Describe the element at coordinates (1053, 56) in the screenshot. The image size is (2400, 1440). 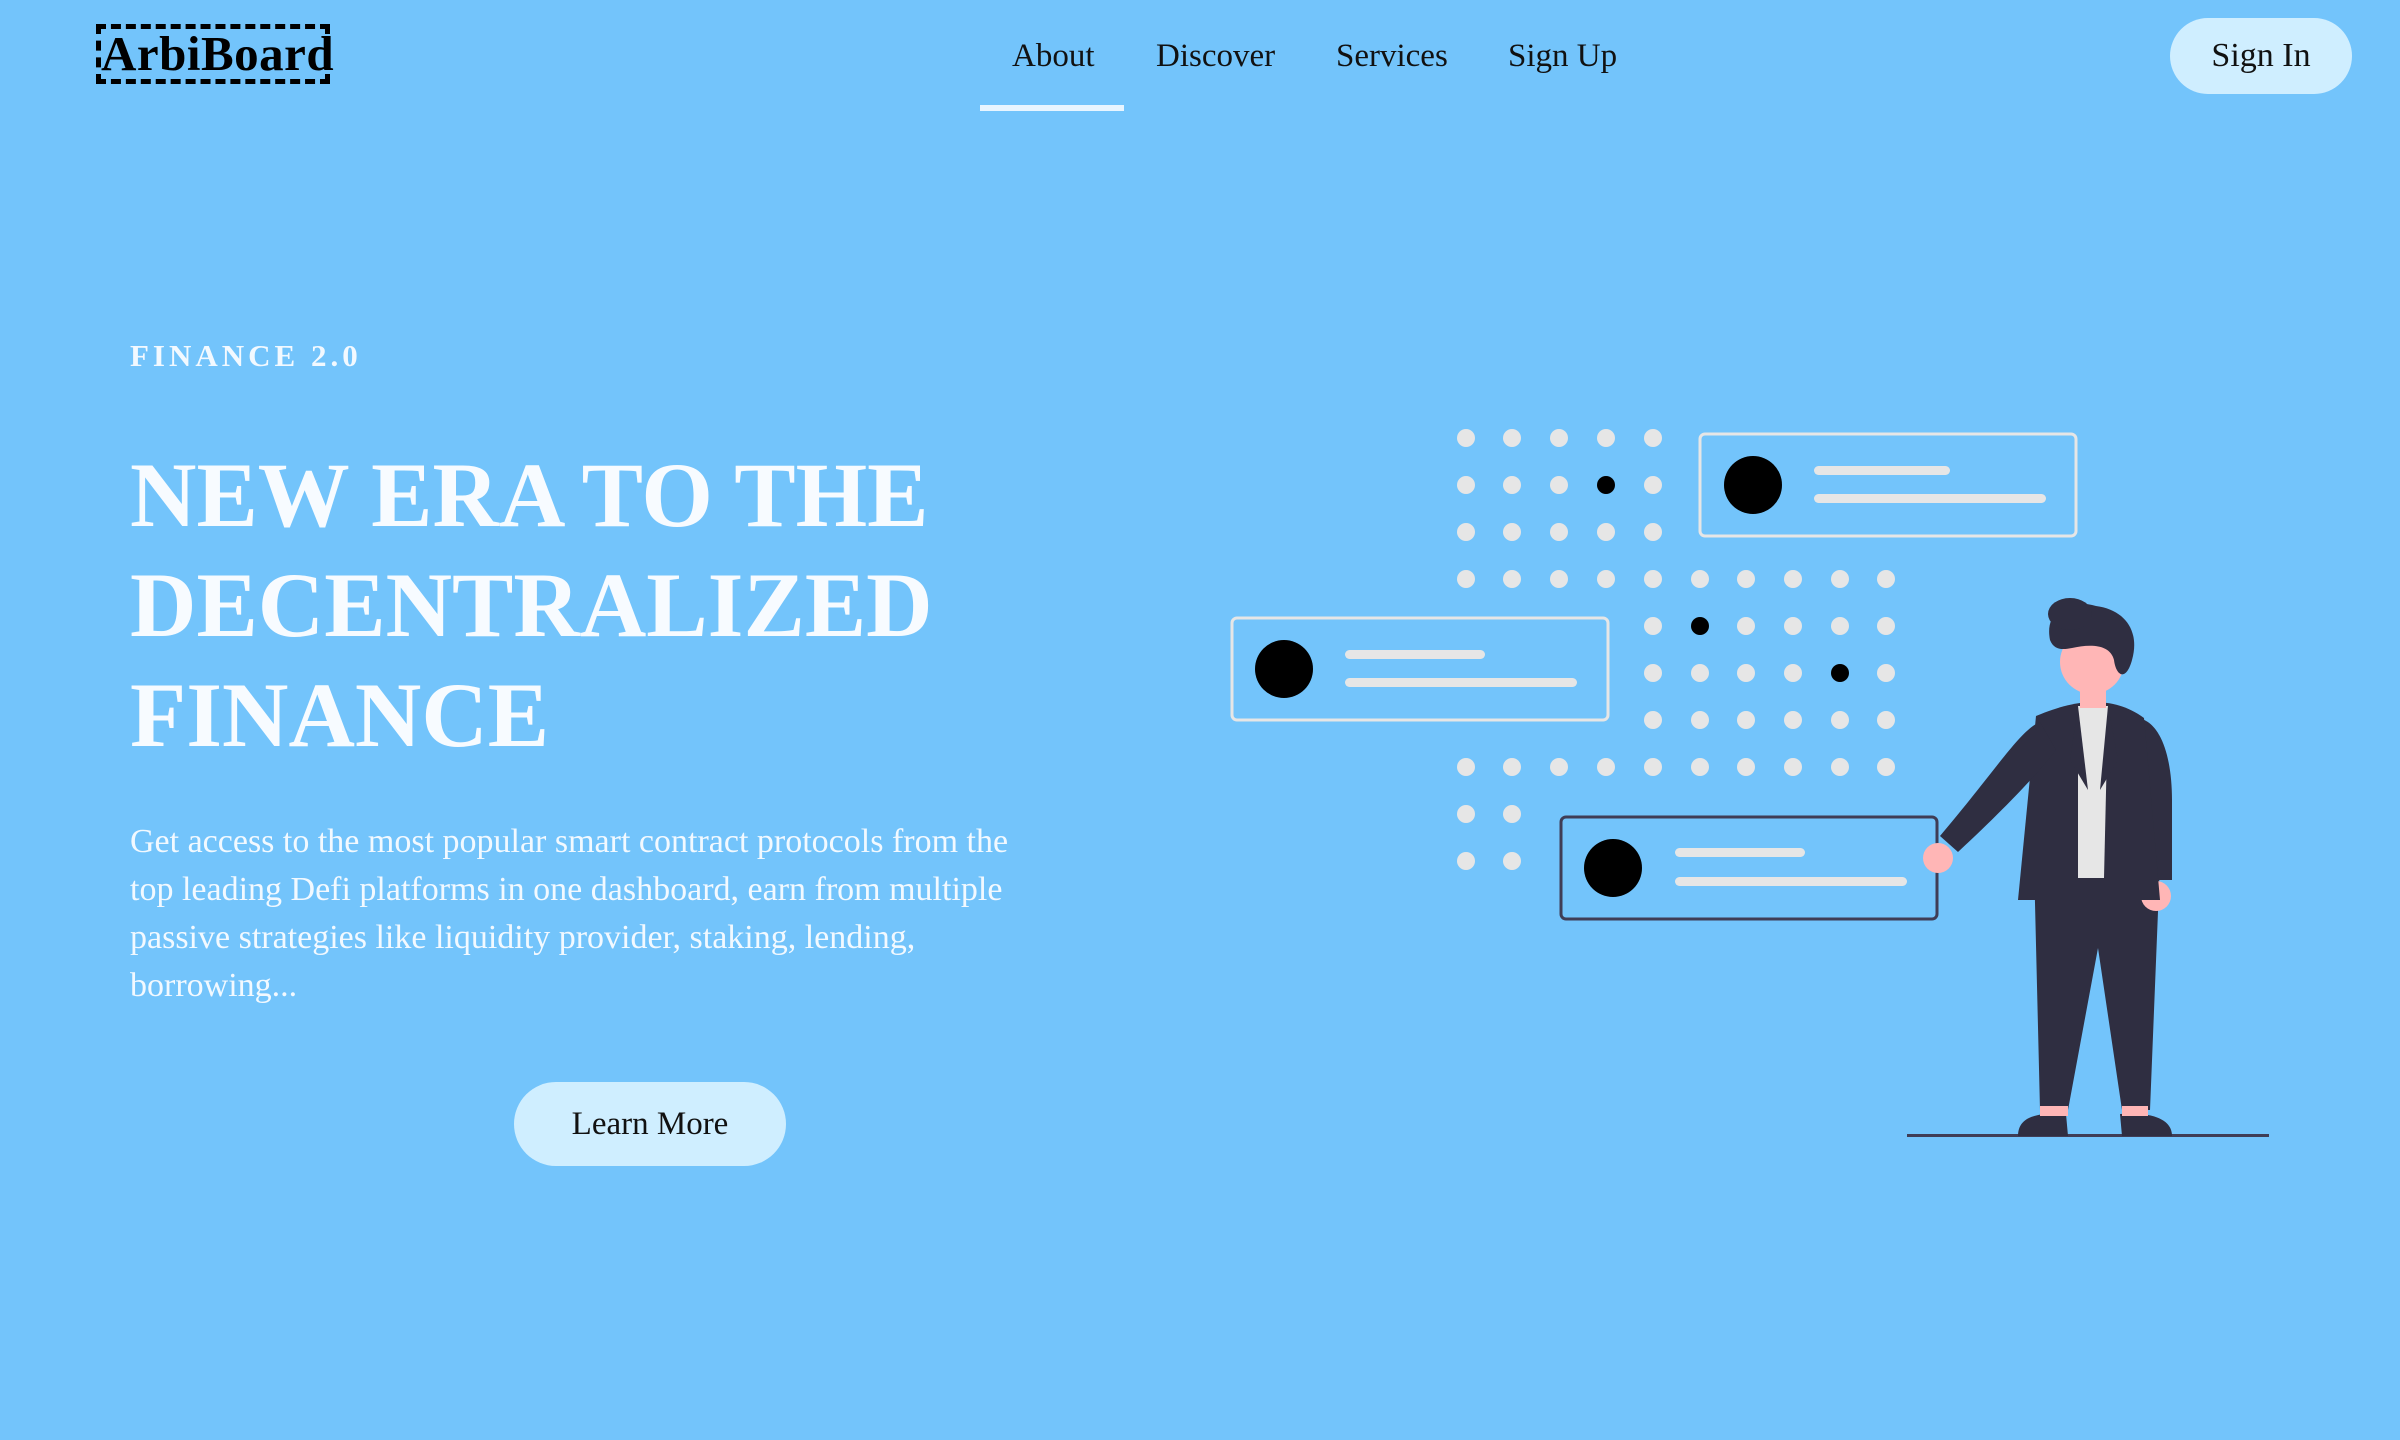
I see `nav-item-about: About` at that location.